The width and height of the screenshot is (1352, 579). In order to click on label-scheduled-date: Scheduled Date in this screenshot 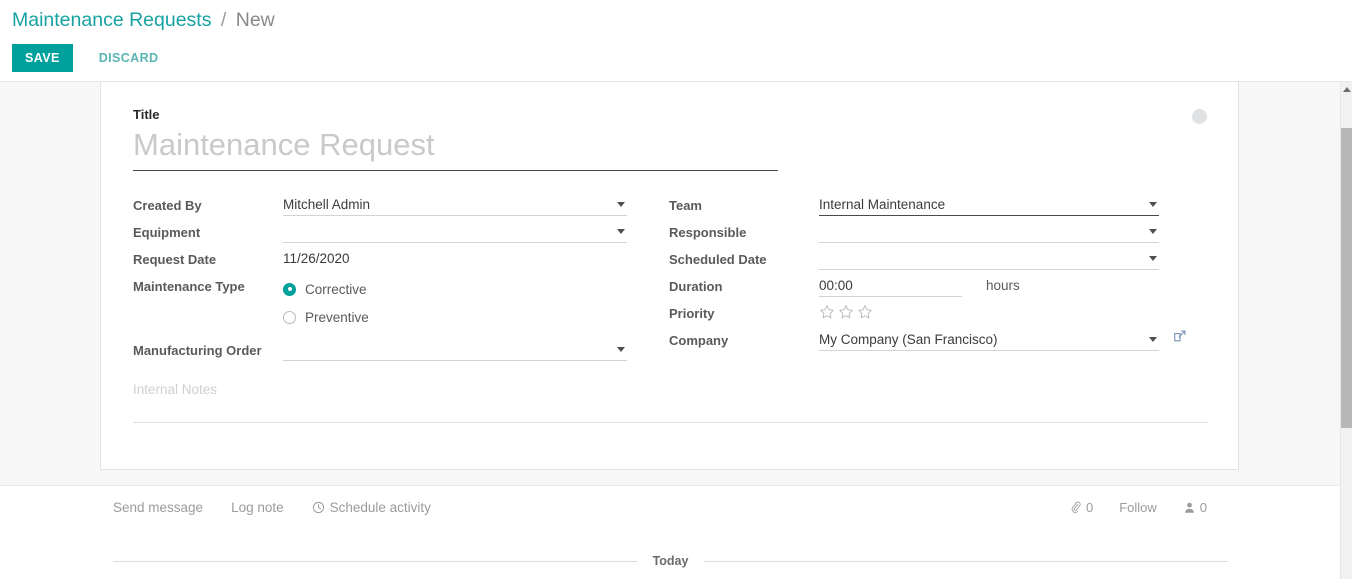, I will do `click(718, 259)`.